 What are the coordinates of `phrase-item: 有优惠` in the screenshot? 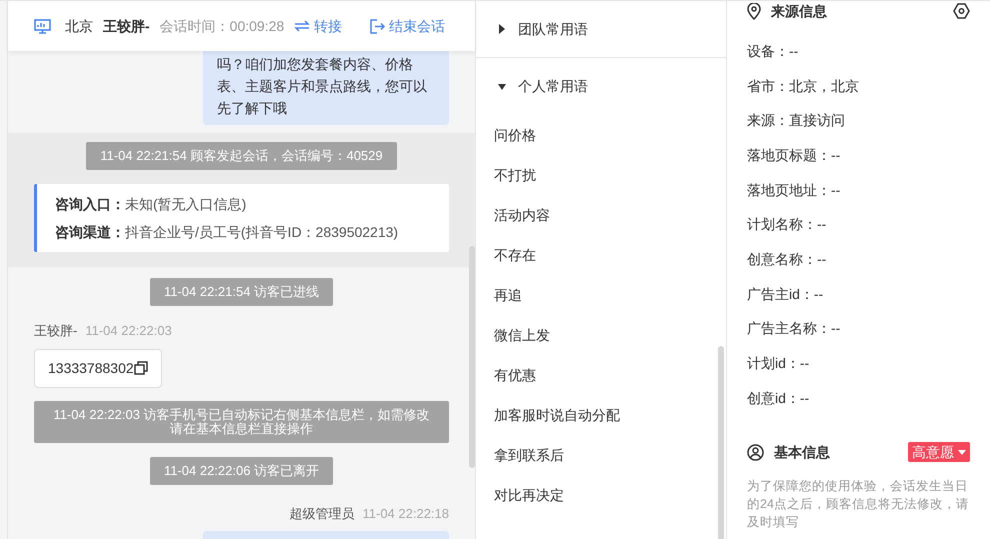 It's located at (601, 375).